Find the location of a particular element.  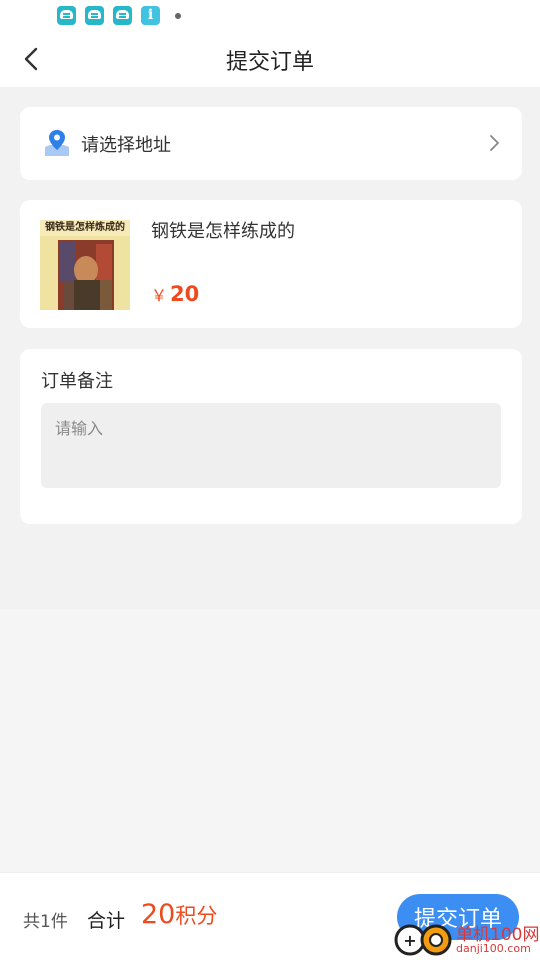

total-points: 20积分 is located at coordinates (179, 914).